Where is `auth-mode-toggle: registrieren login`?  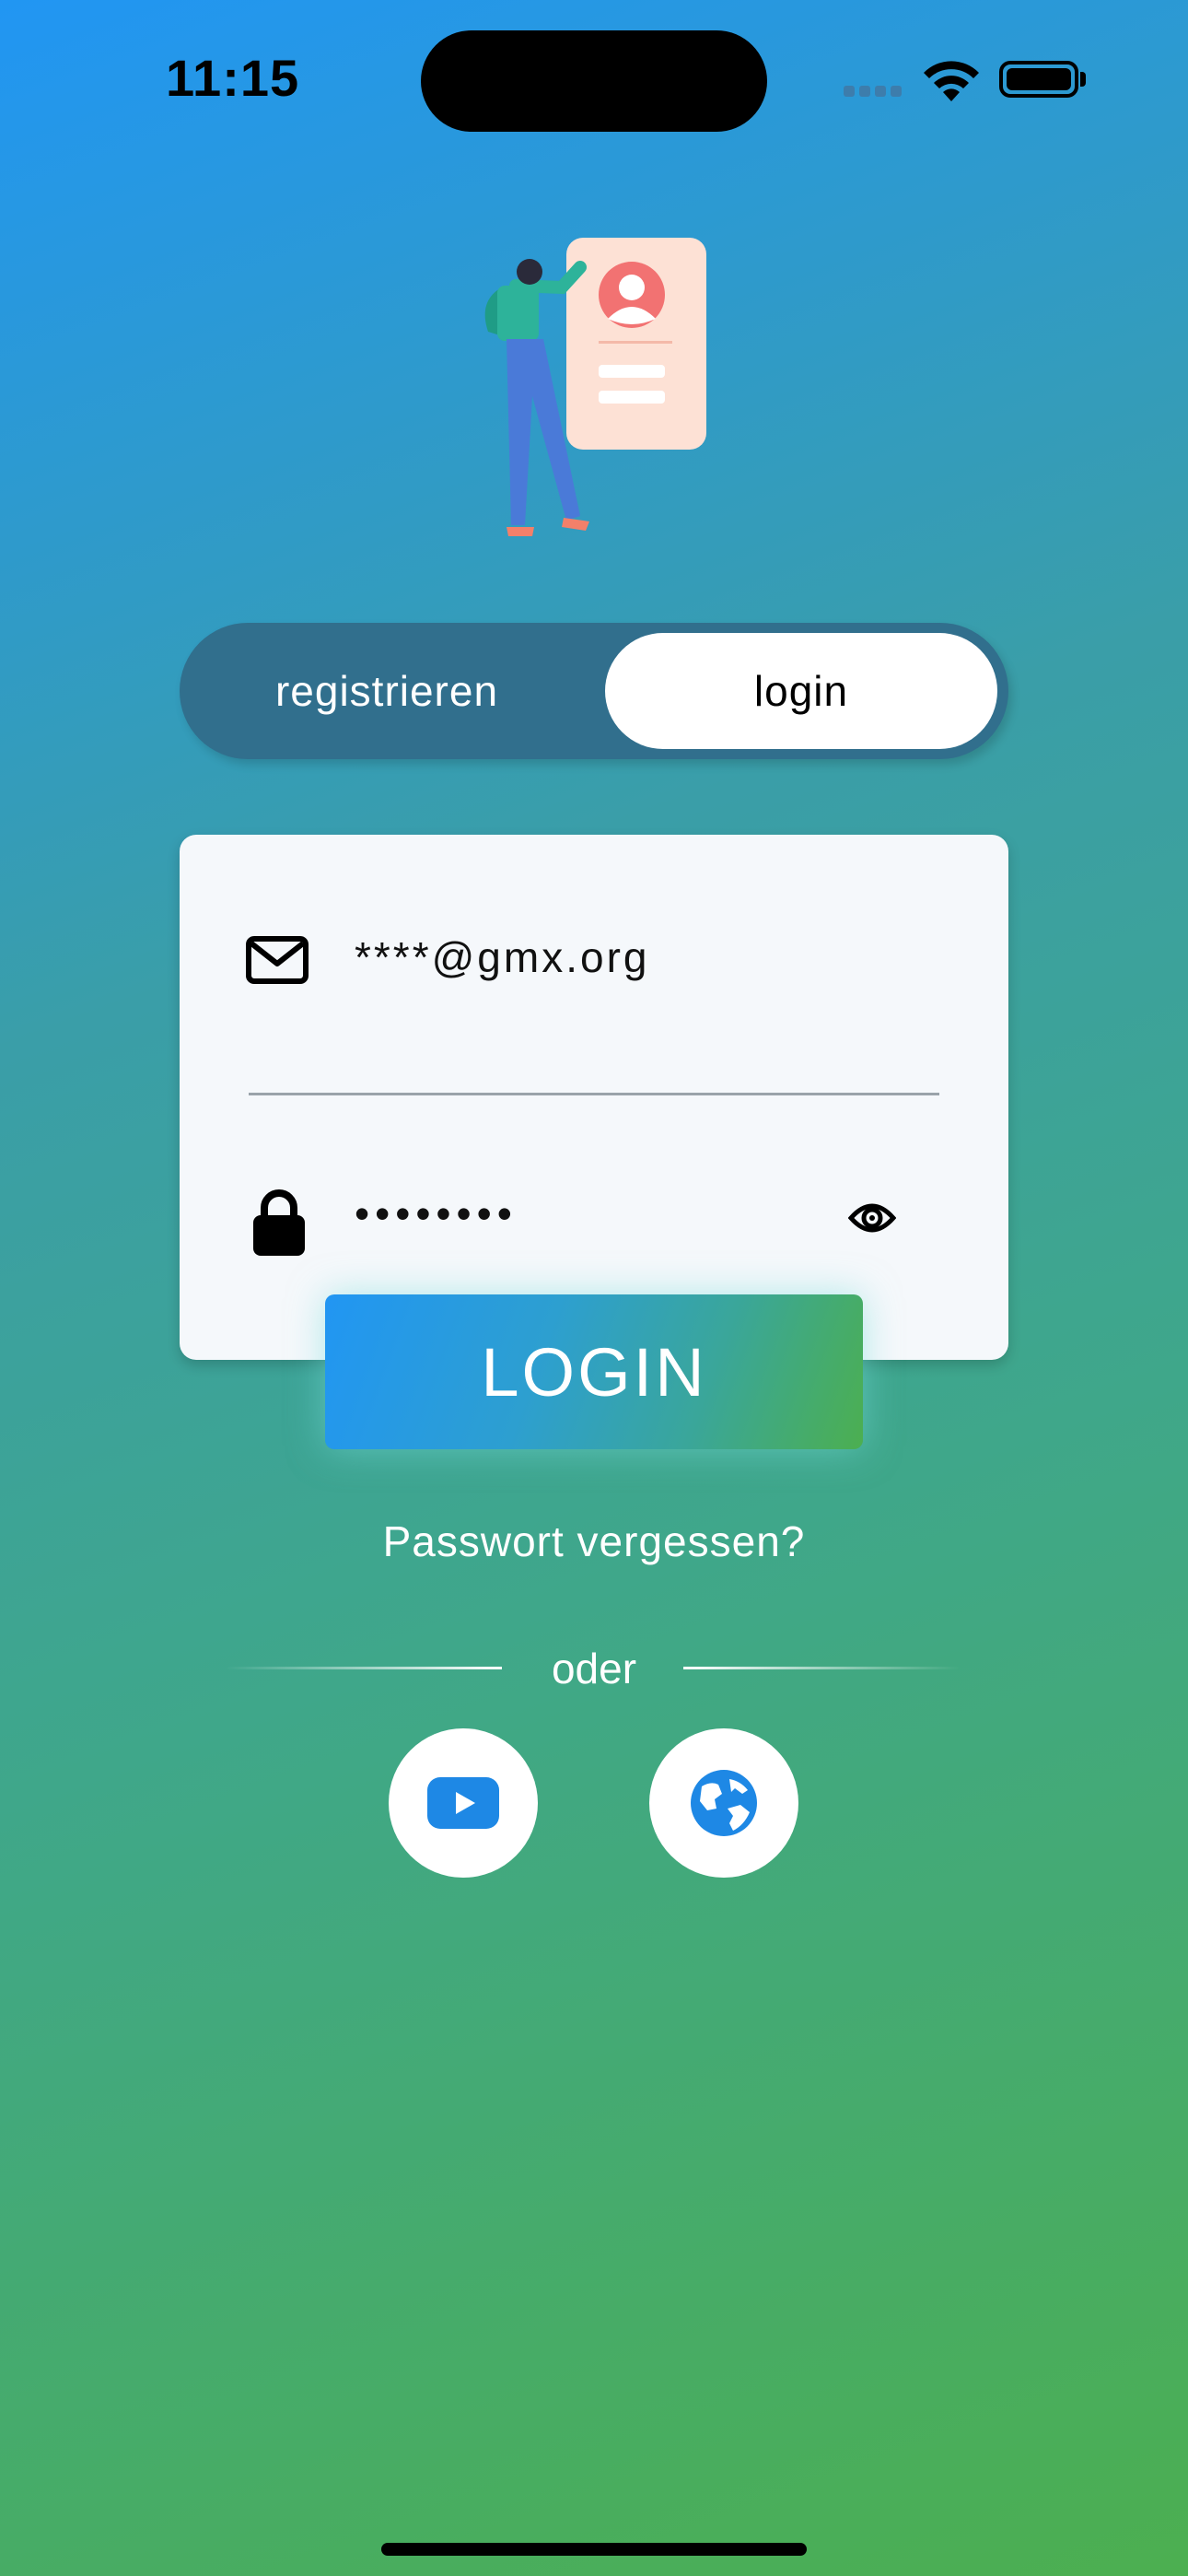 auth-mode-toggle: registrieren login is located at coordinates (594, 691).